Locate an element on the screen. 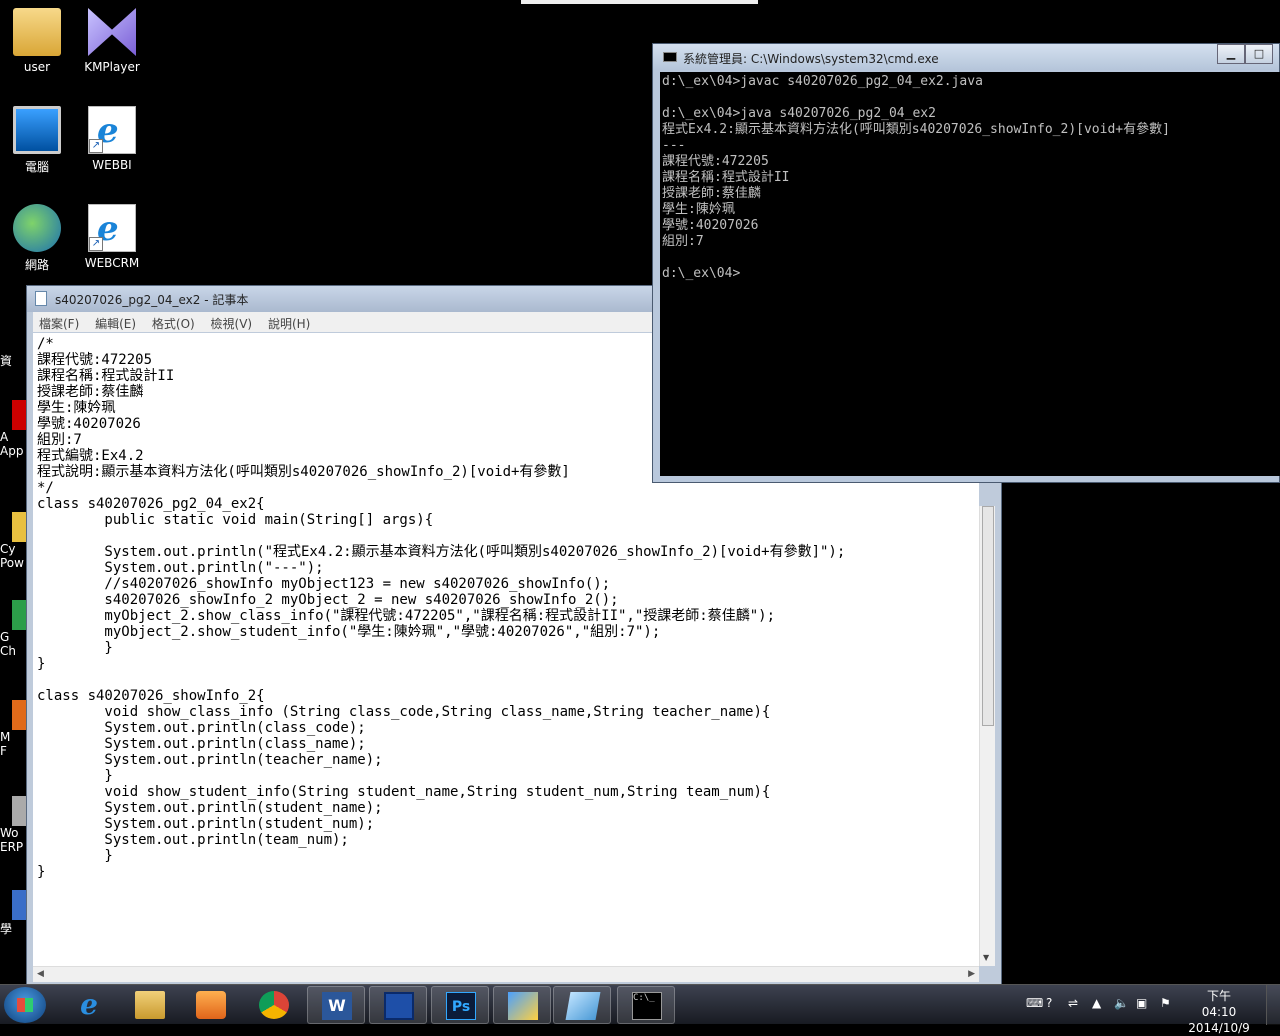  menu-file: 檔案(F) is located at coordinates (59, 322).